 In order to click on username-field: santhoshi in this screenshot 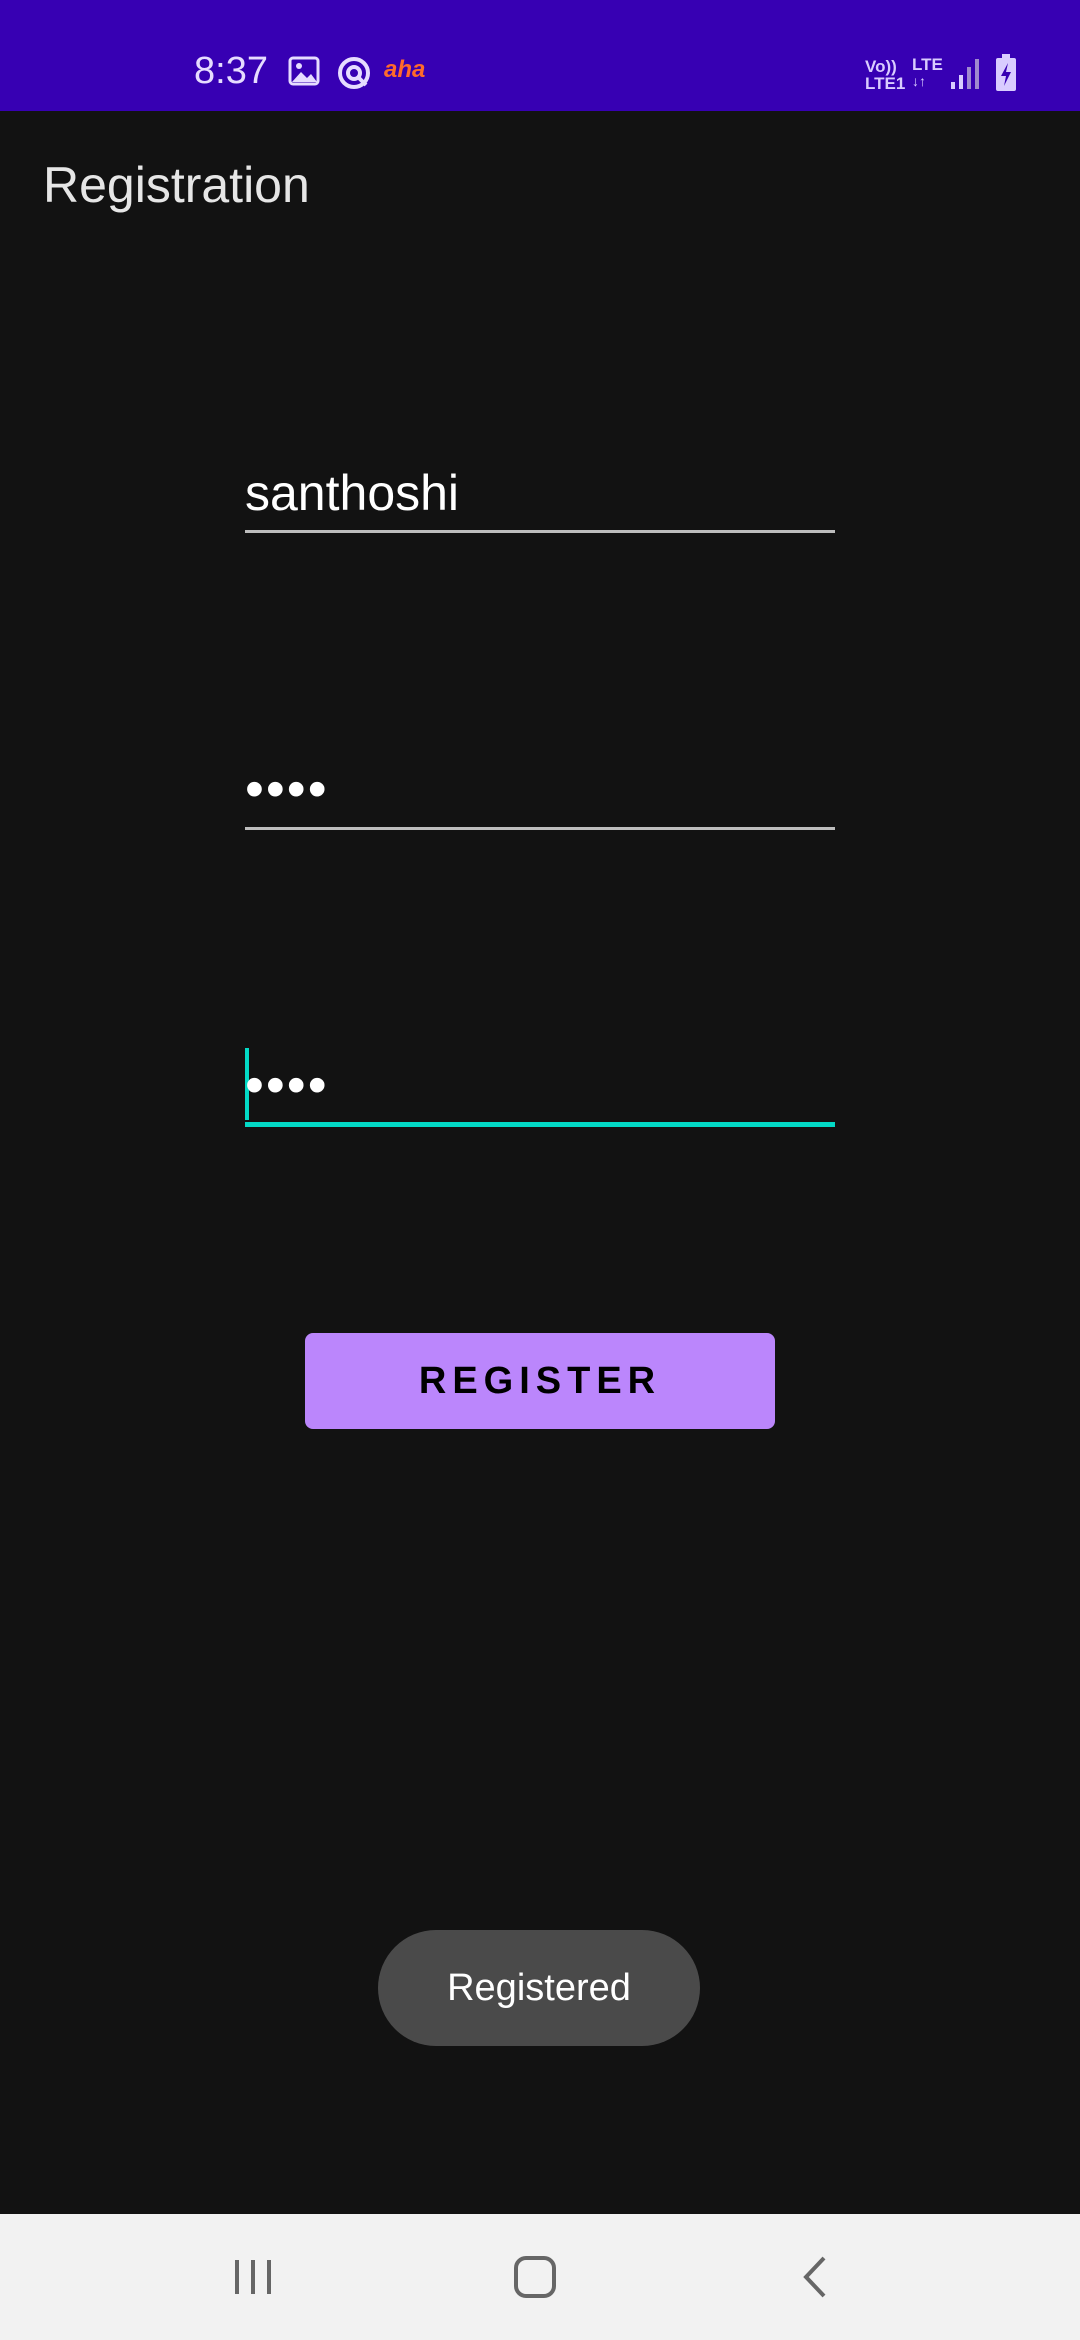, I will do `click(540, 493)`.